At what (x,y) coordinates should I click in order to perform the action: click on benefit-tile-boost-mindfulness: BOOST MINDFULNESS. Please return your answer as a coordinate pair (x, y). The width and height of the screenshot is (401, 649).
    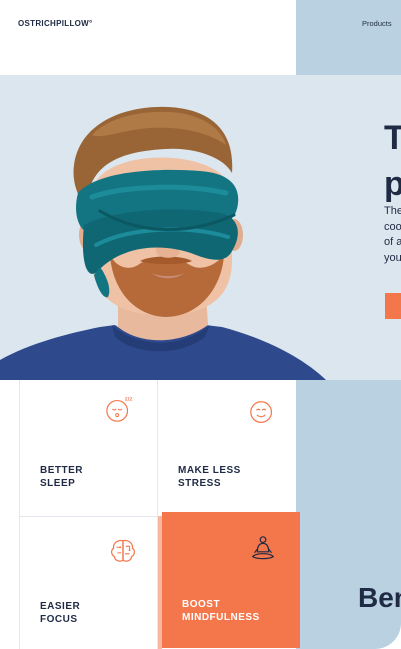
    Looking at the image, I should click on (231, 580).